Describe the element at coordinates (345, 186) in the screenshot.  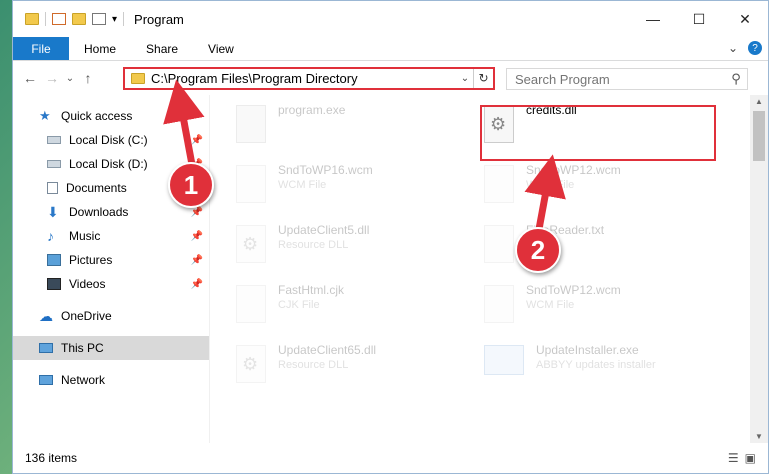
I see `file-item: SndToWP16.wcm WCM File` at that location.